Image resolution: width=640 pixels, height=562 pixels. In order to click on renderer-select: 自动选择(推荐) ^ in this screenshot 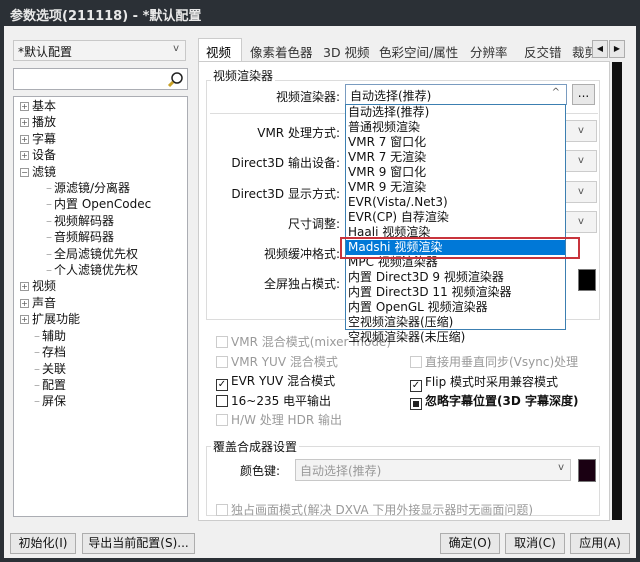, I will do `click(456, 94)`.